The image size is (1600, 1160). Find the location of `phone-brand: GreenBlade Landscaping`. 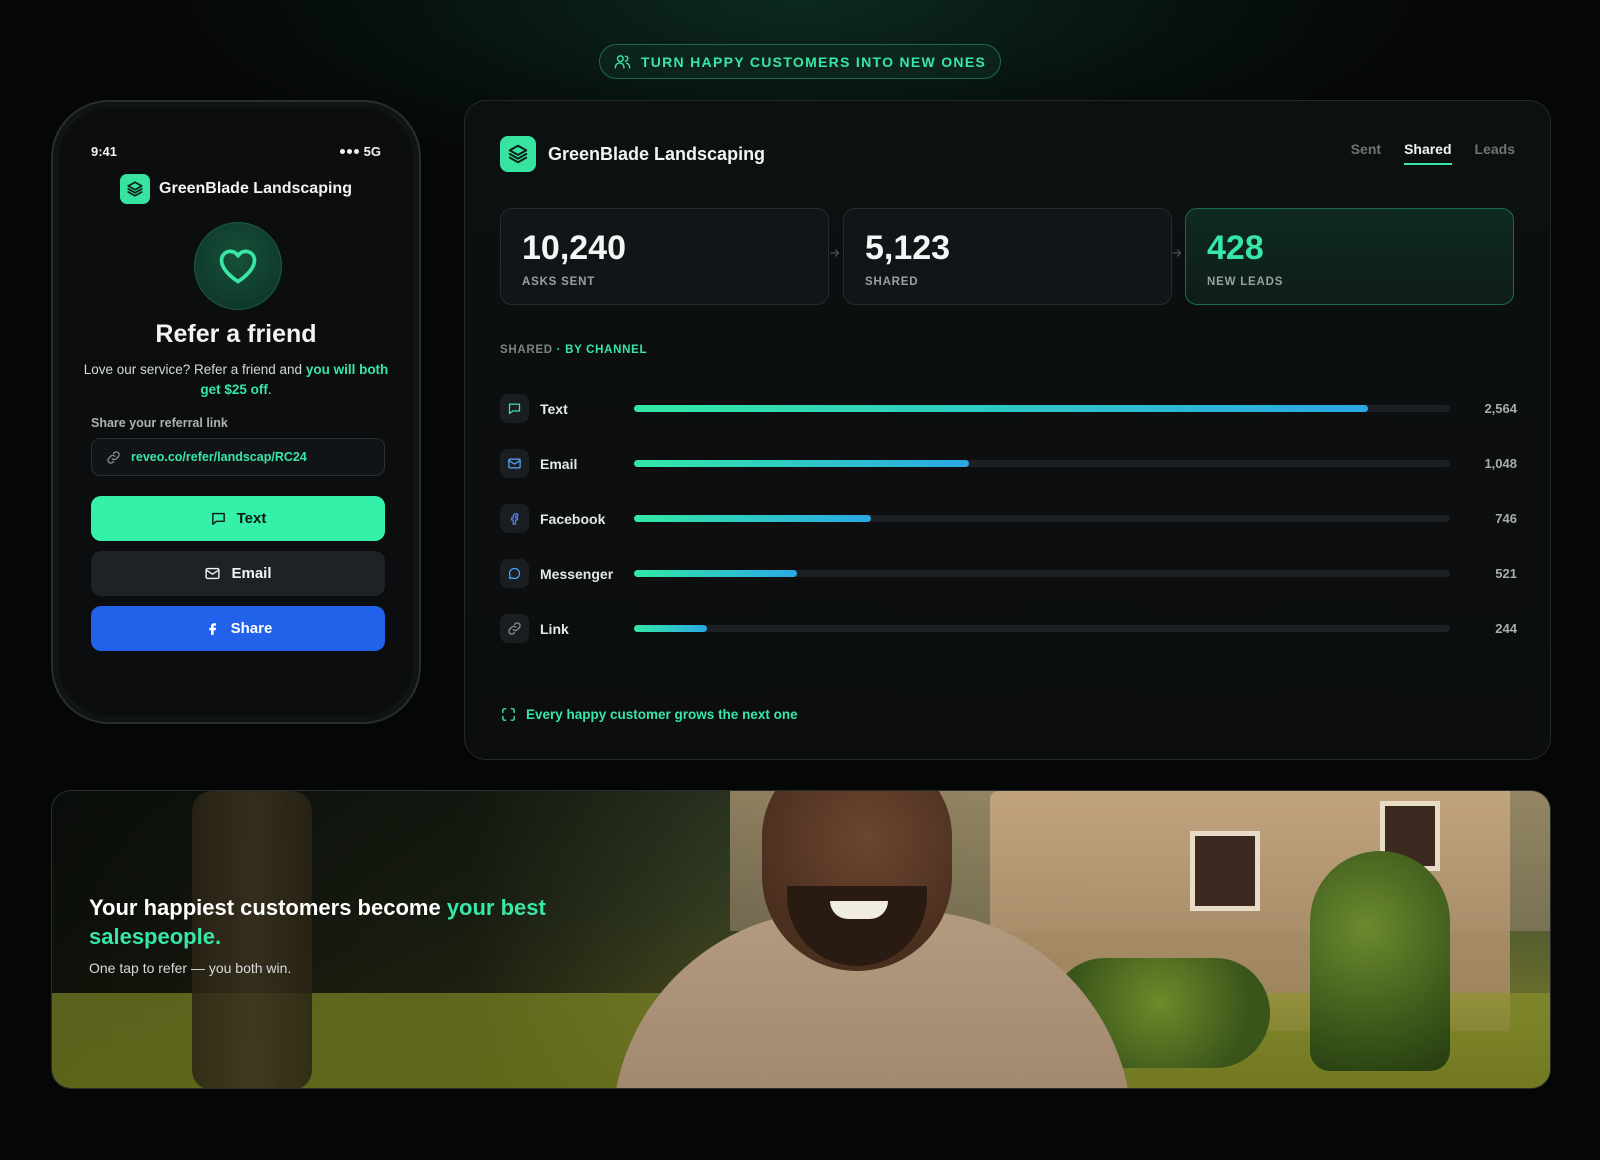

phone-brand: GreenBlade Landscaping is located at coordinates (236, 189).